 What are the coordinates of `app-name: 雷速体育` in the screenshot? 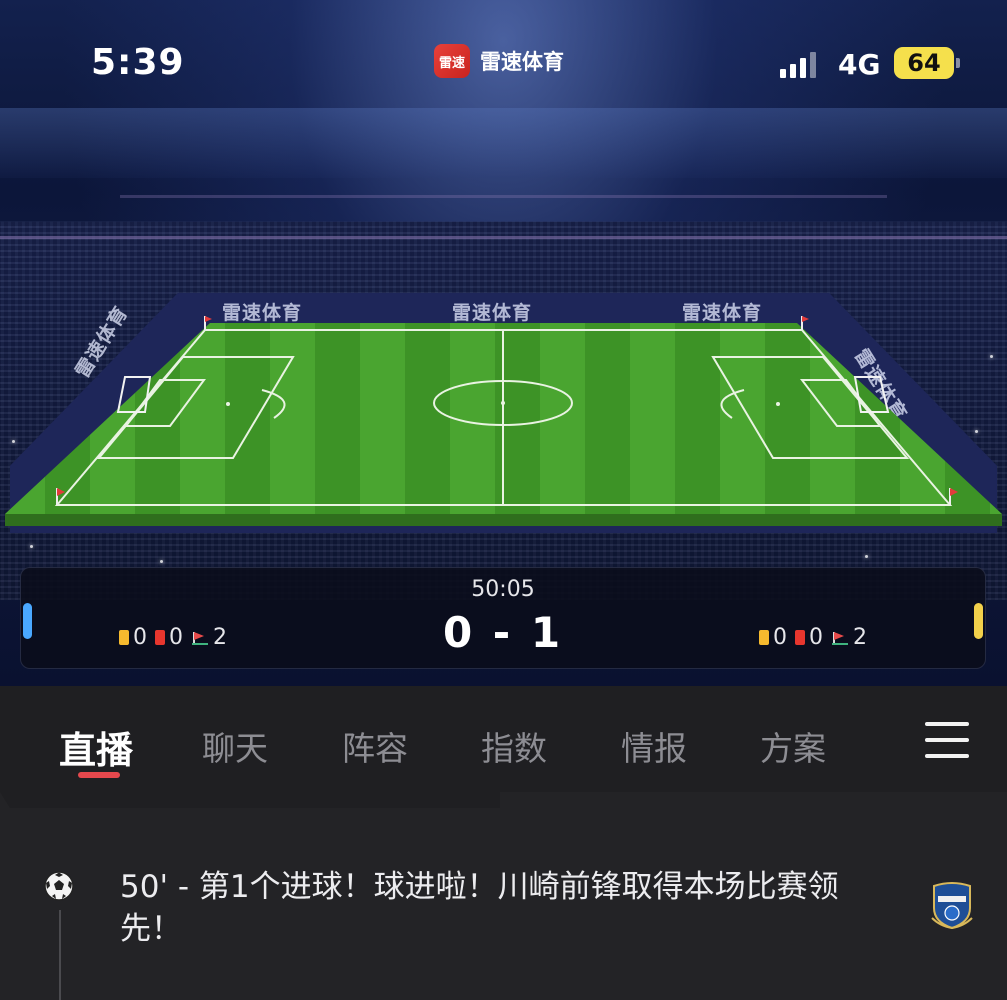 It's located at (522, 62).